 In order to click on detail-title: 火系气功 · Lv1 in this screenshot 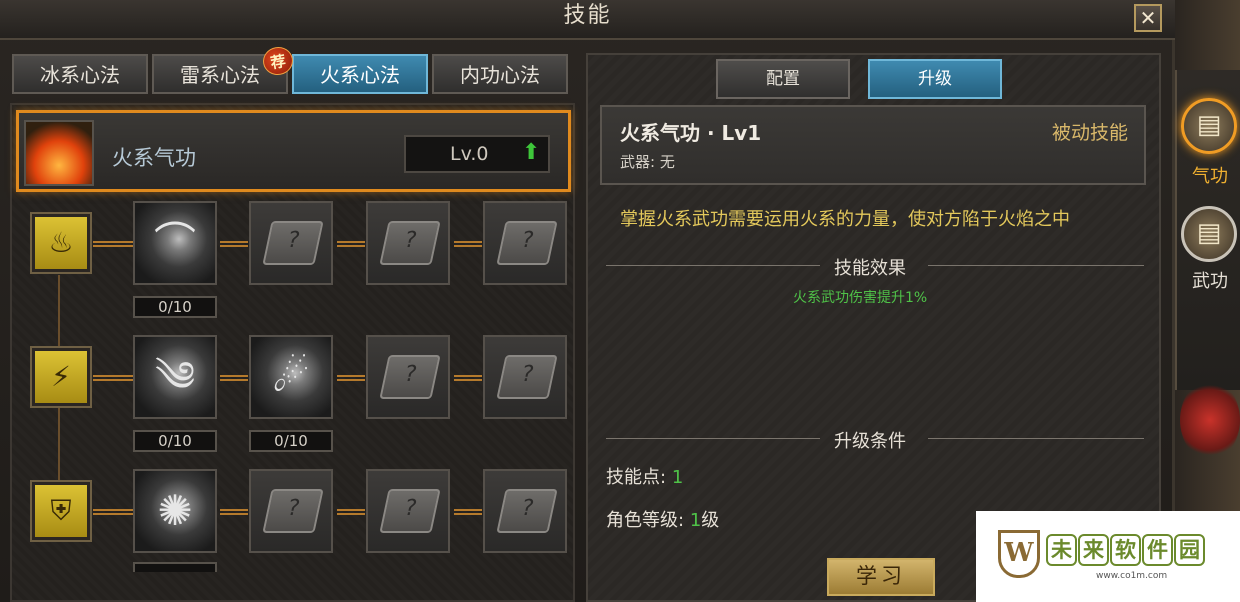, I will do `click(691, 133)`.